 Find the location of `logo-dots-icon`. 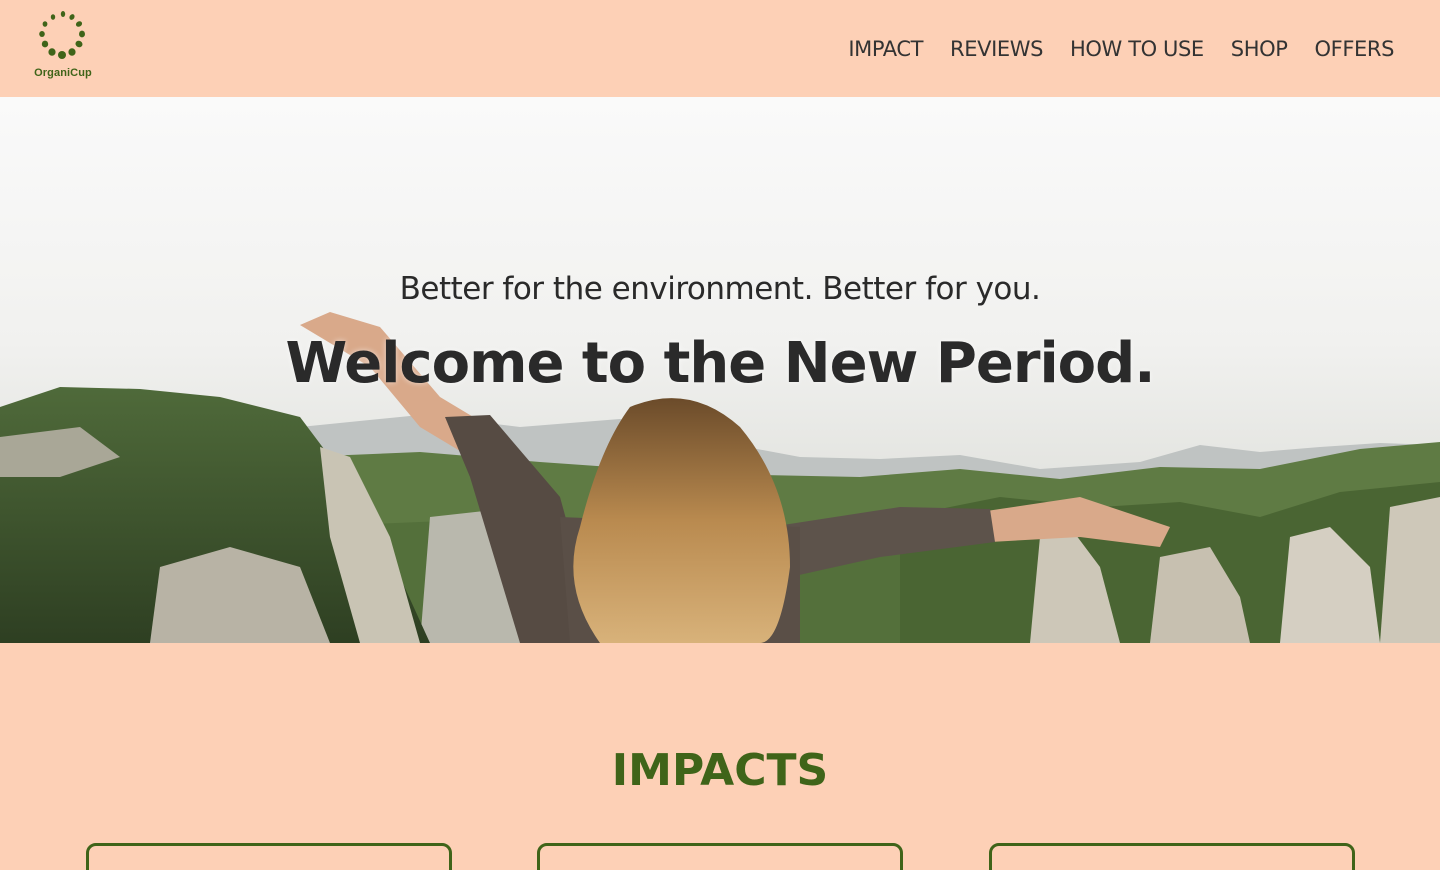

logo-dots-icon is located at coordinates (62, 35).